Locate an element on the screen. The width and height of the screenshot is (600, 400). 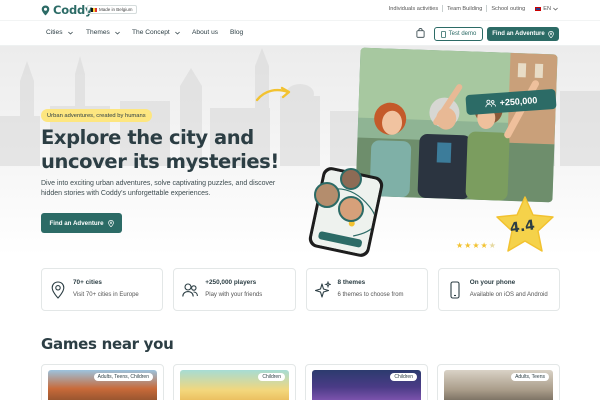
nav-item-about: About us is located at coordinates (205, 32).